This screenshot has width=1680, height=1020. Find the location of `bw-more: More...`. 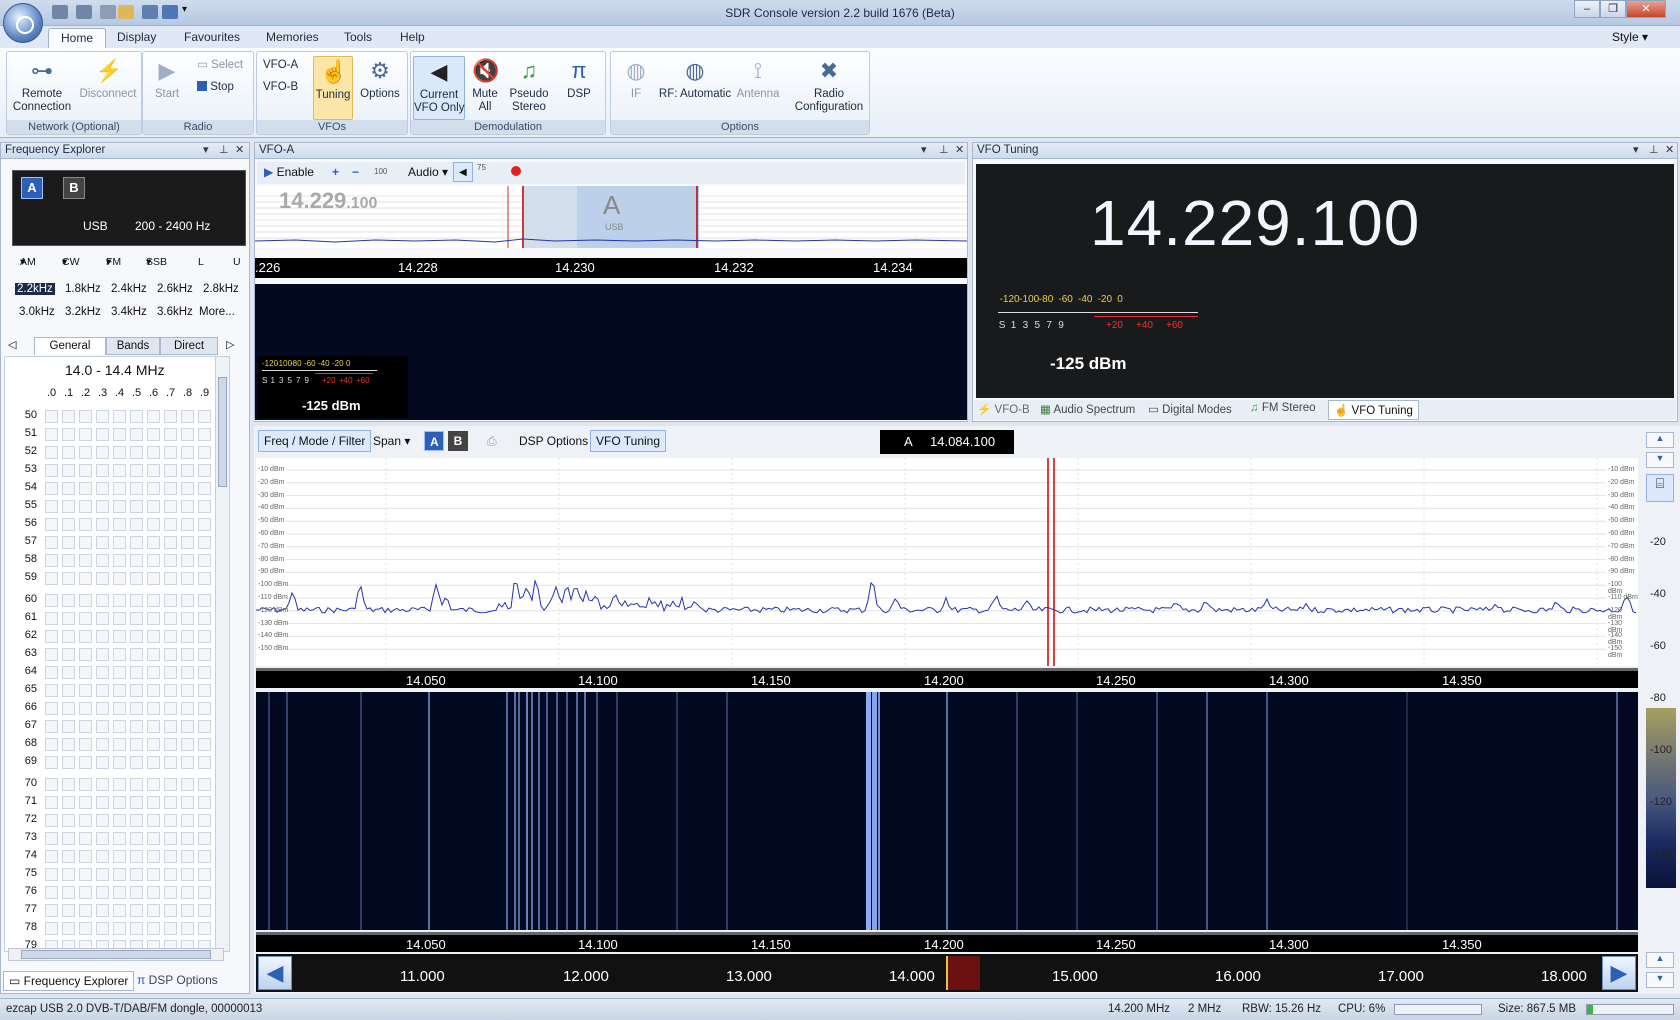

bw-more: More... is located at coordinates (217, 312).